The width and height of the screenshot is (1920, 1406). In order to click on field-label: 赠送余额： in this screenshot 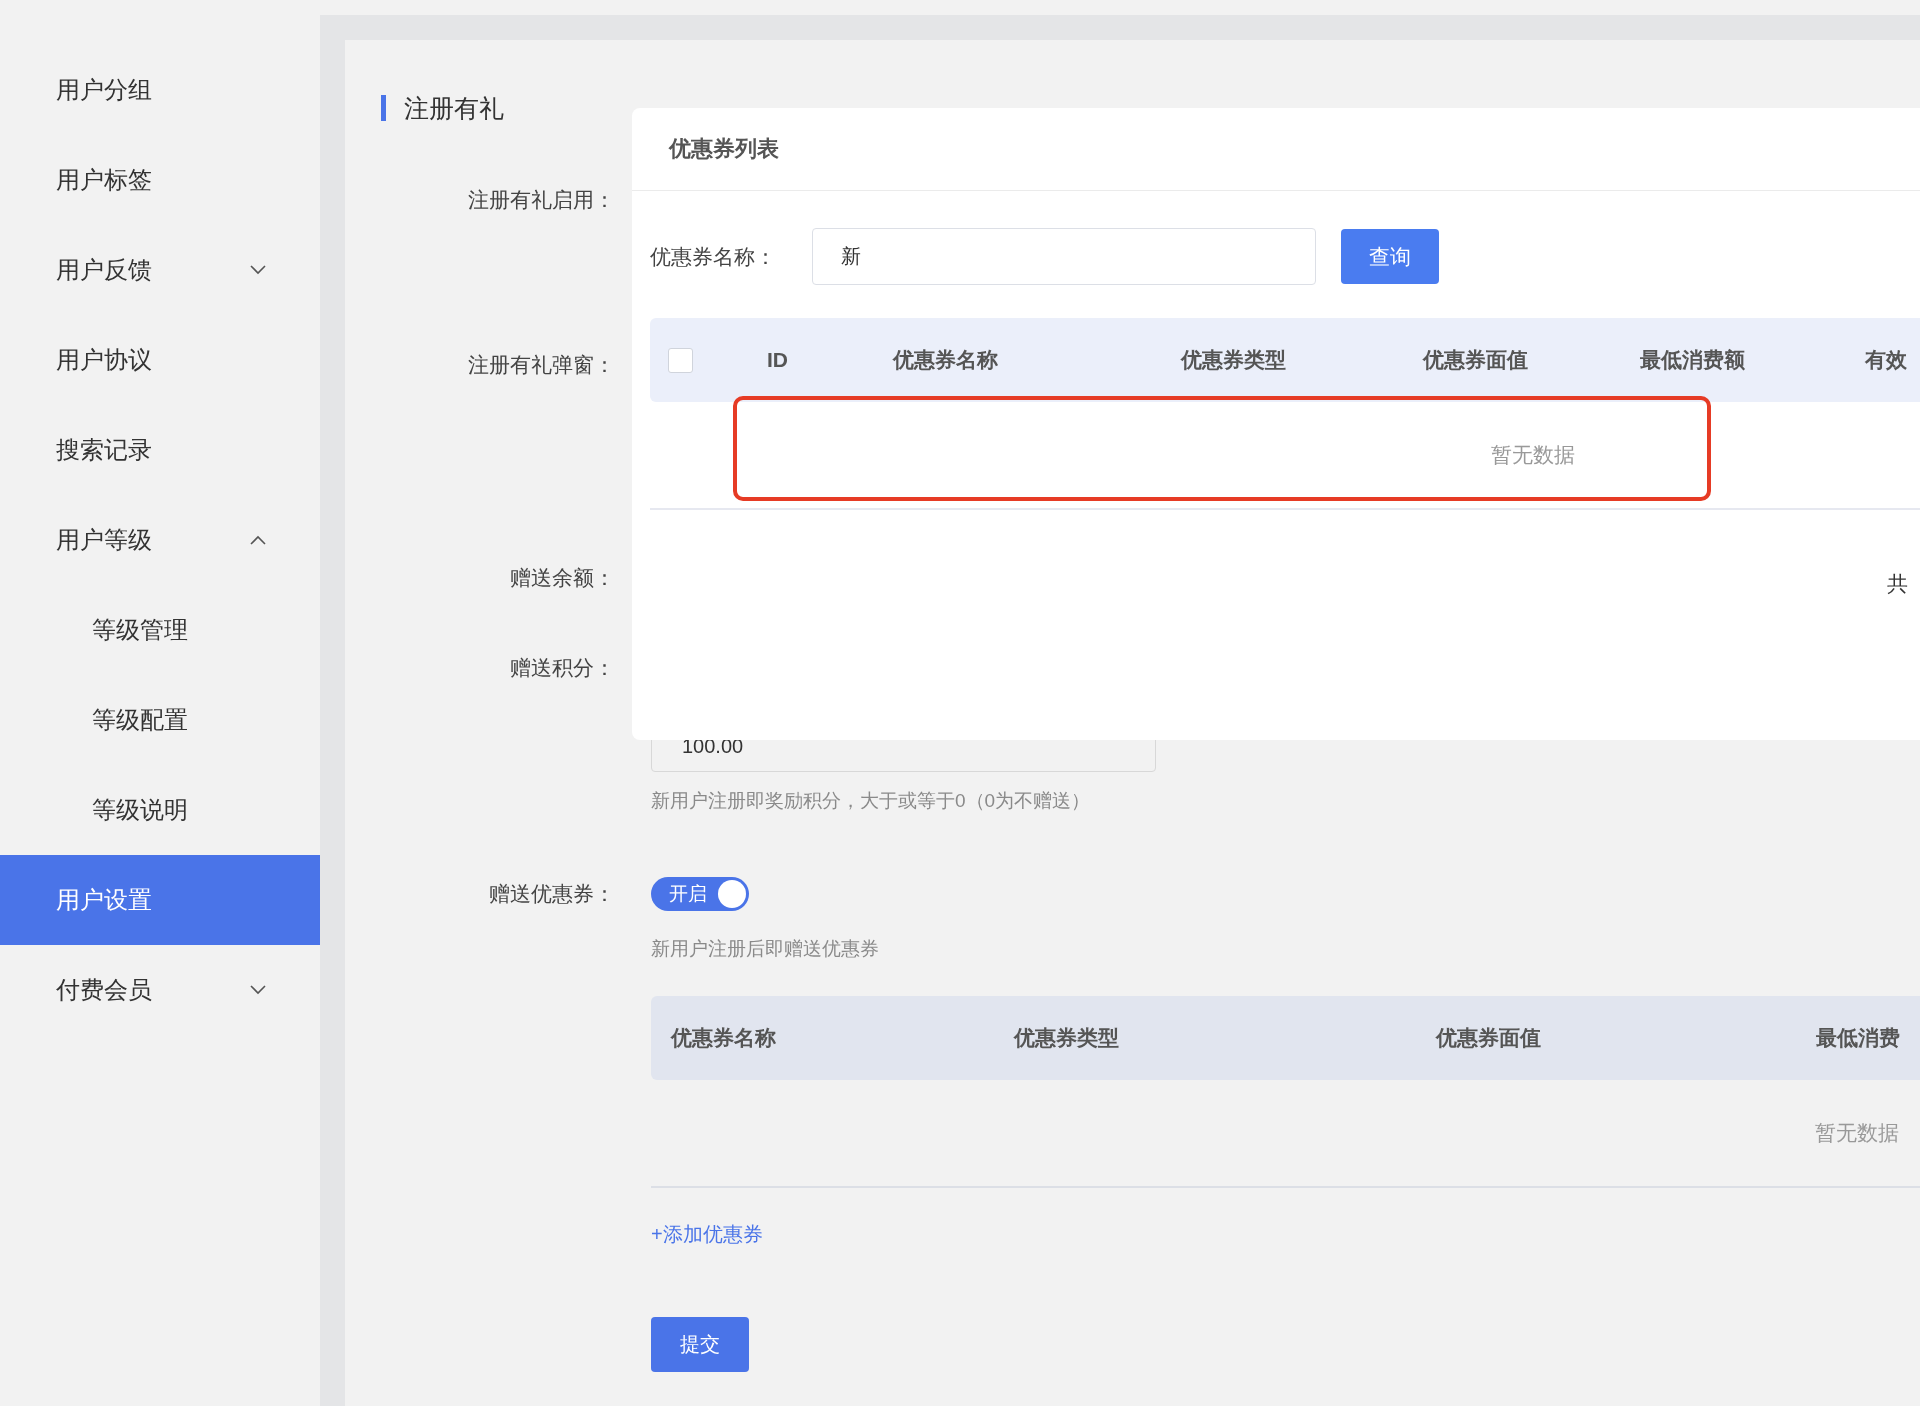, I will do `click(562, 577)`.